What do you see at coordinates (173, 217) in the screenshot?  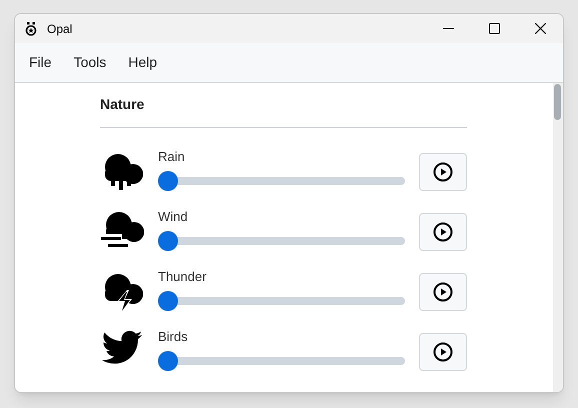 I see `sound-label: Wind` at bounding box center [173, 217].